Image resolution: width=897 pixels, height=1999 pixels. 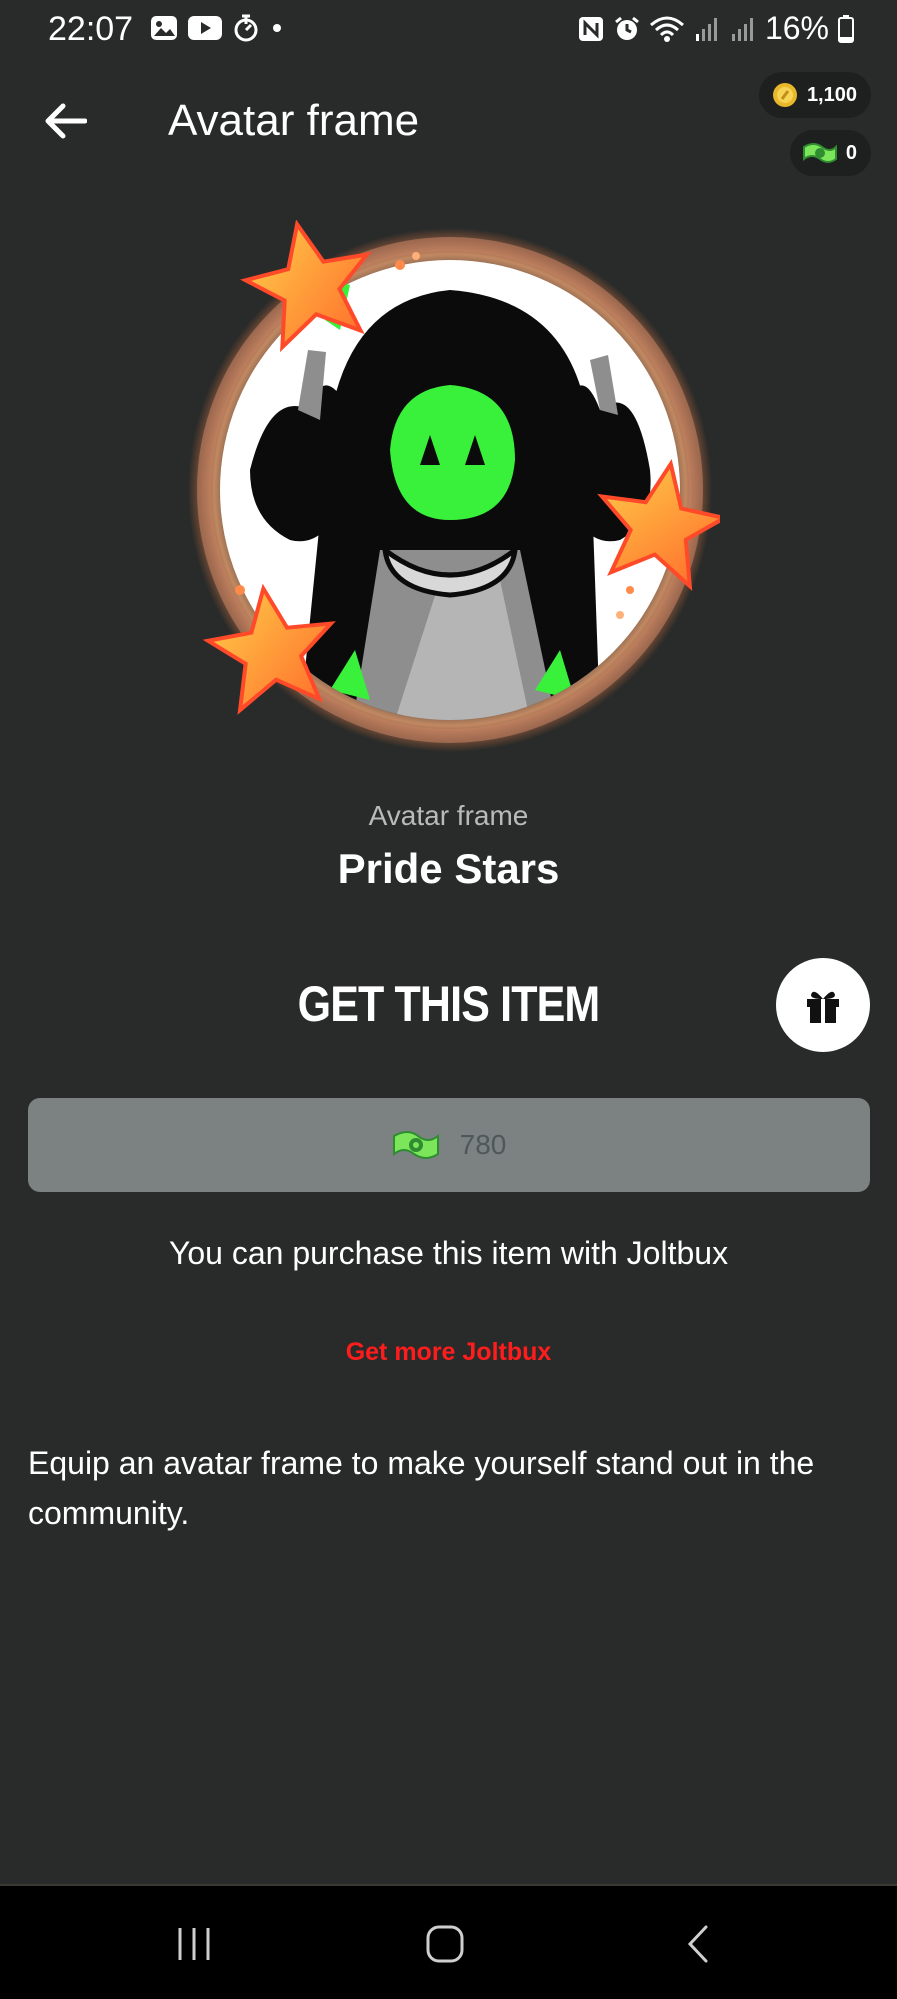 I want to click on back-button, so click(x=66, y=121).